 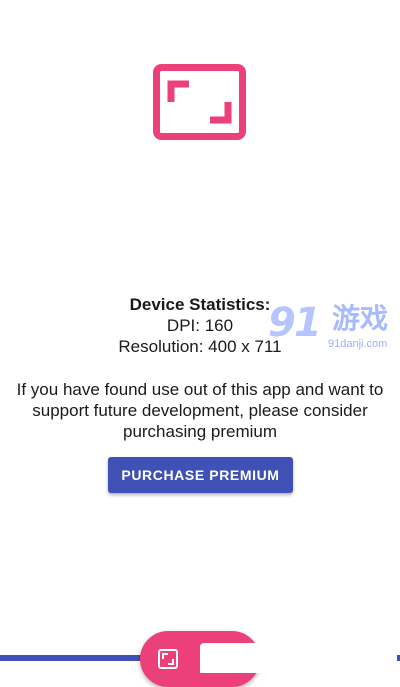 I want to click on watermark-logo: 91, so click(x=295, y=323).